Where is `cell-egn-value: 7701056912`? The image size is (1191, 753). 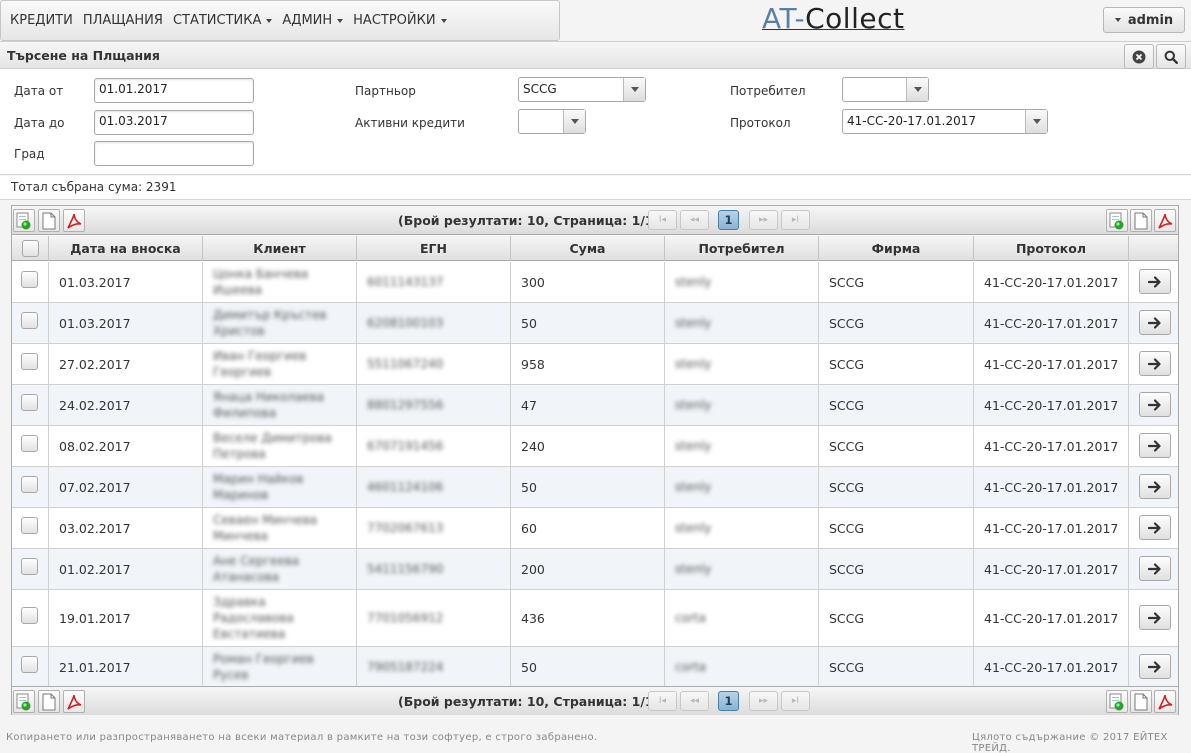
cell-egn-value: 7701056912 is located at coordinates (405, 618).